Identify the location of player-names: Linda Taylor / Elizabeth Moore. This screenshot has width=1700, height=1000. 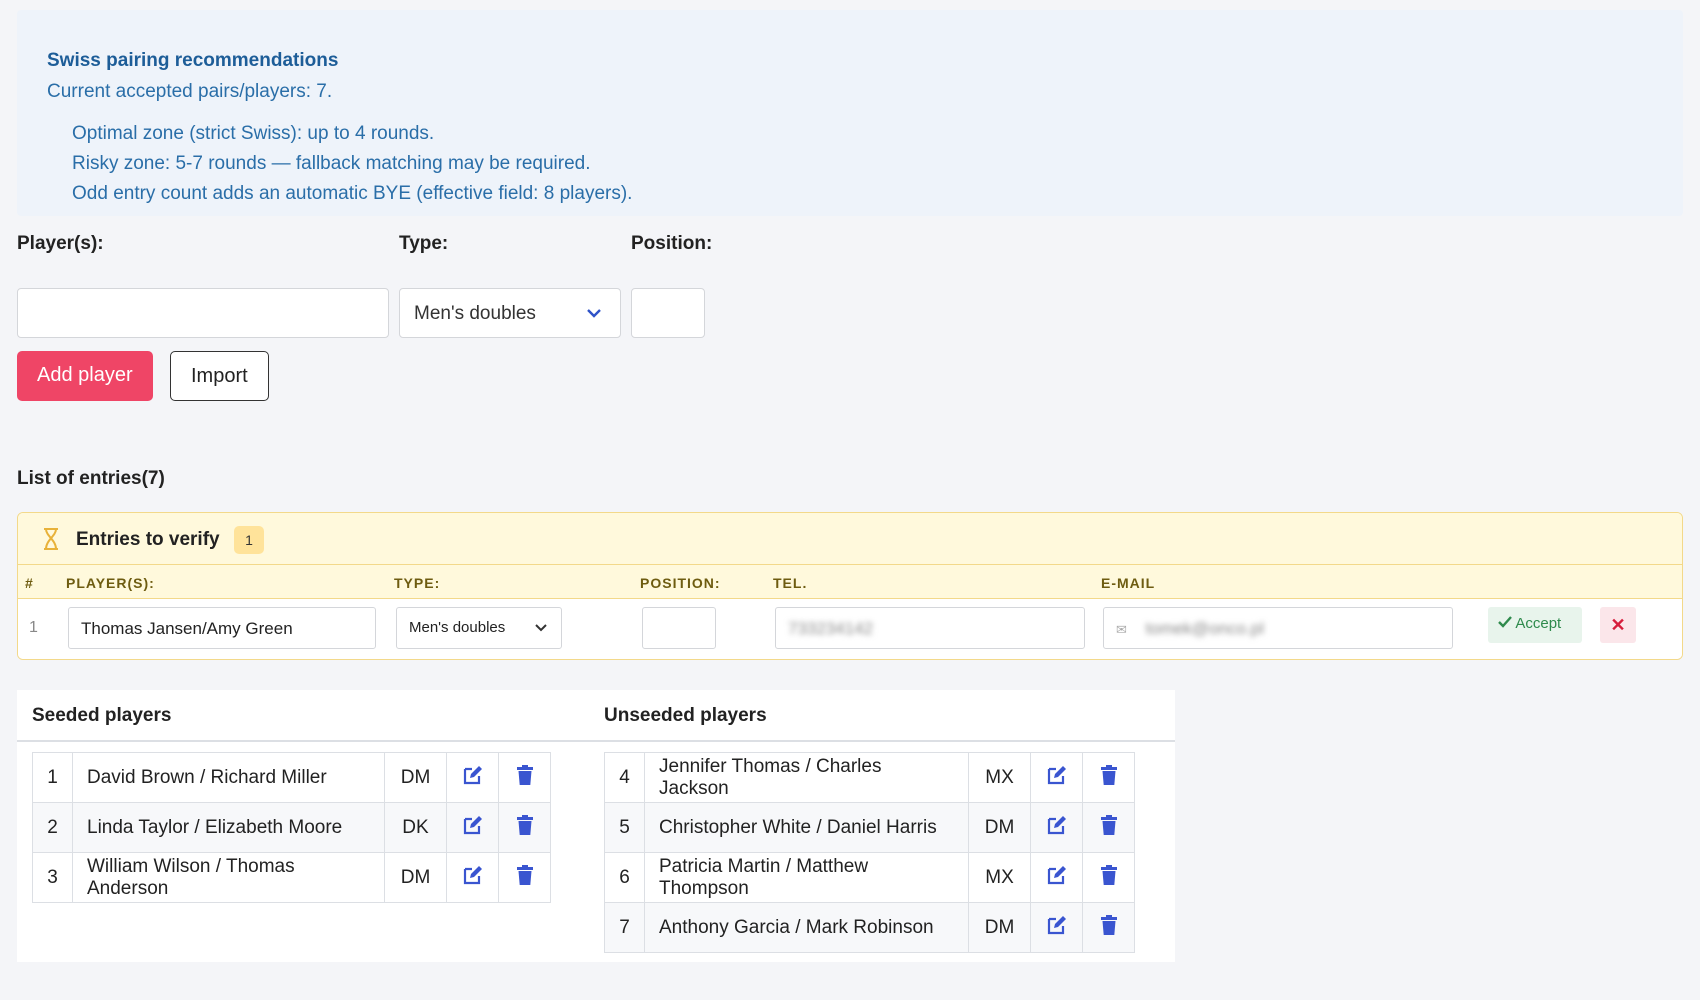
(228, 827).